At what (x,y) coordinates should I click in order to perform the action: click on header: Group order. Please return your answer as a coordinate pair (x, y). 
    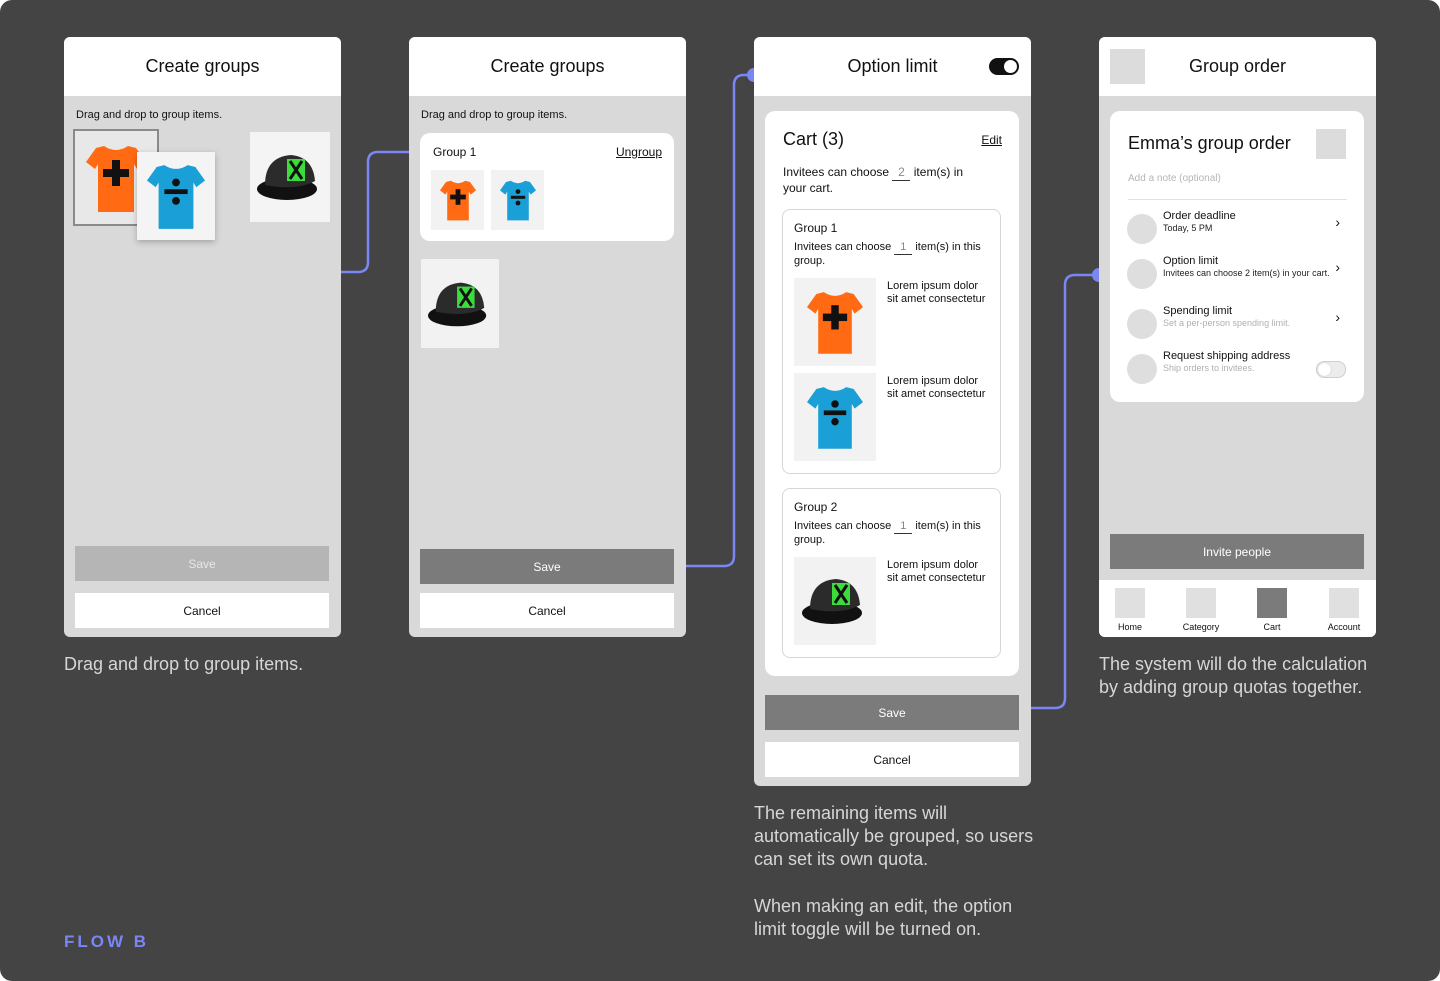
    Looking at the image, I should click on (1237, 66).